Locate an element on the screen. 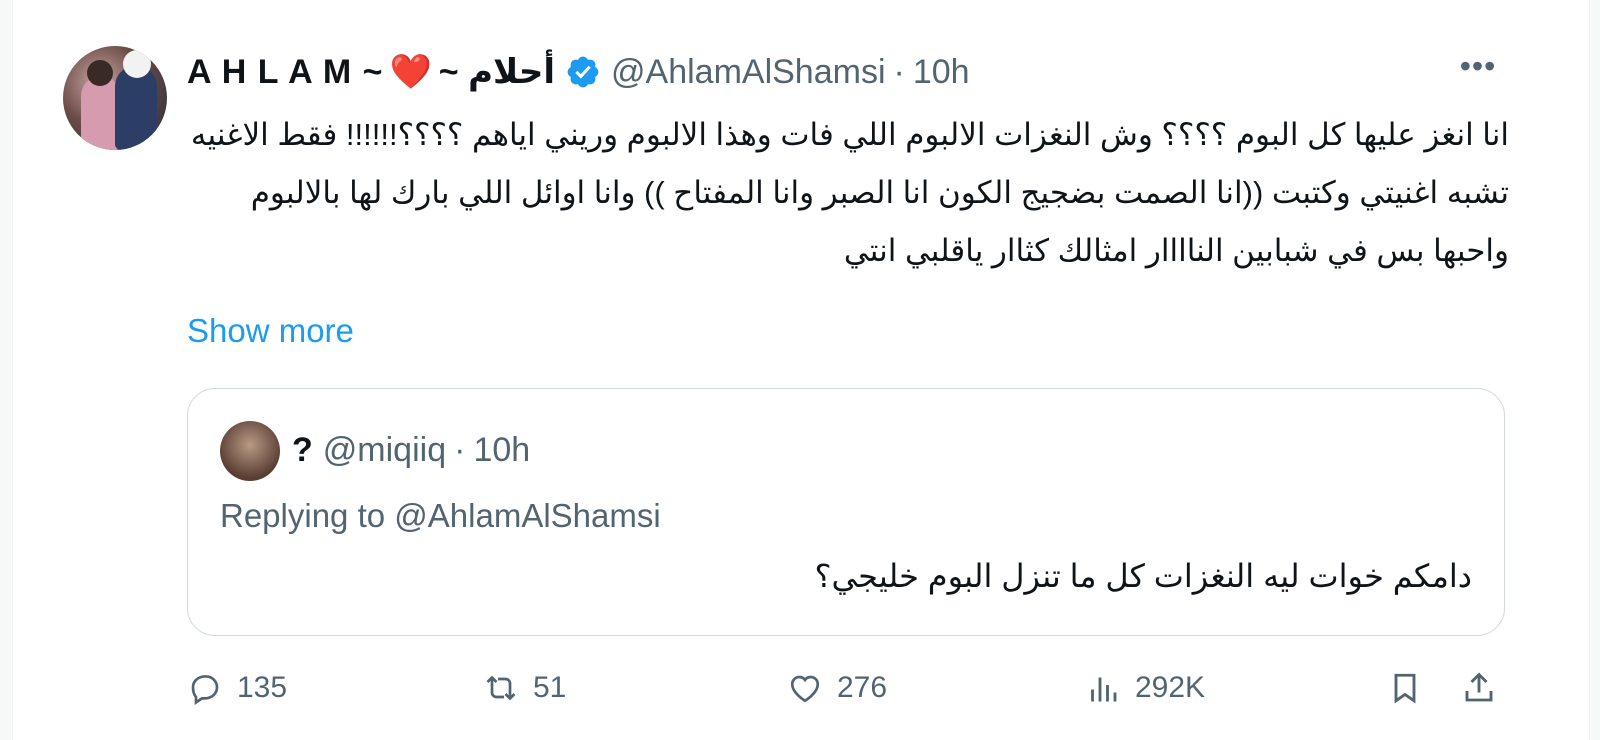 This screenshot has height=740, width=1600. views-button: 292K is located at coordinates (1145, 688).